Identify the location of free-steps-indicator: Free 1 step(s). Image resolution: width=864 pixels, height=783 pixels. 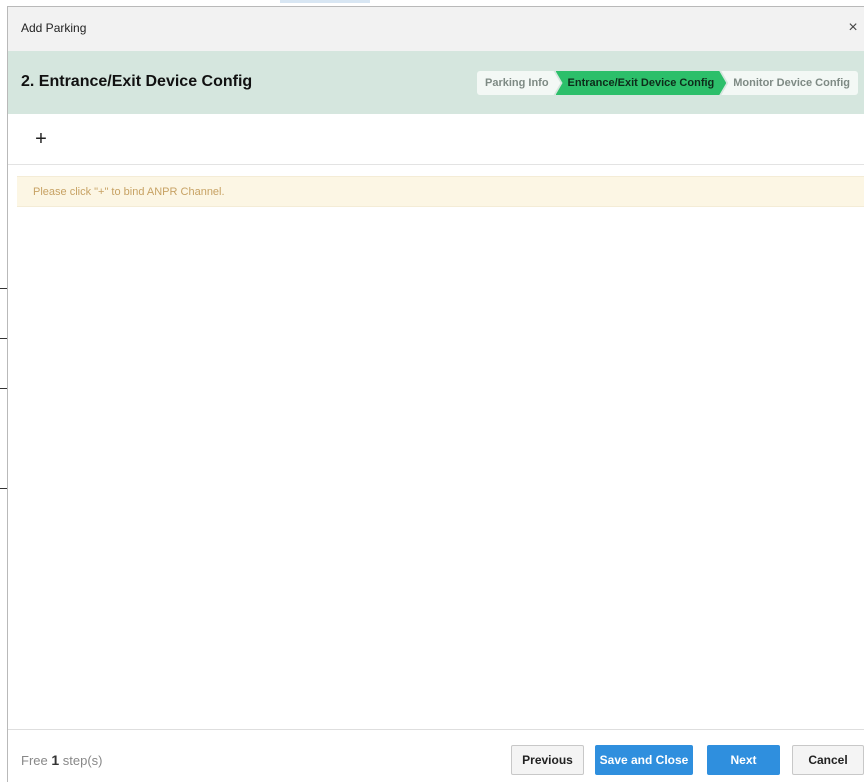
(62, 760).